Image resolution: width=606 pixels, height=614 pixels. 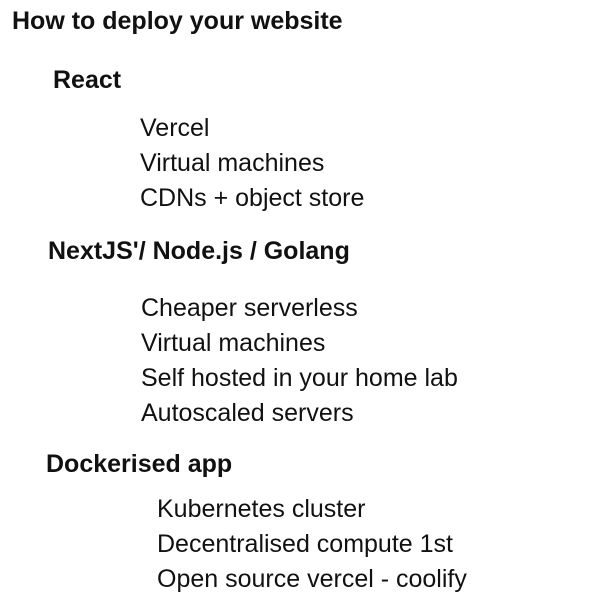 I want to click on page-title: How to deploy your website, so click(x=177, y=21).